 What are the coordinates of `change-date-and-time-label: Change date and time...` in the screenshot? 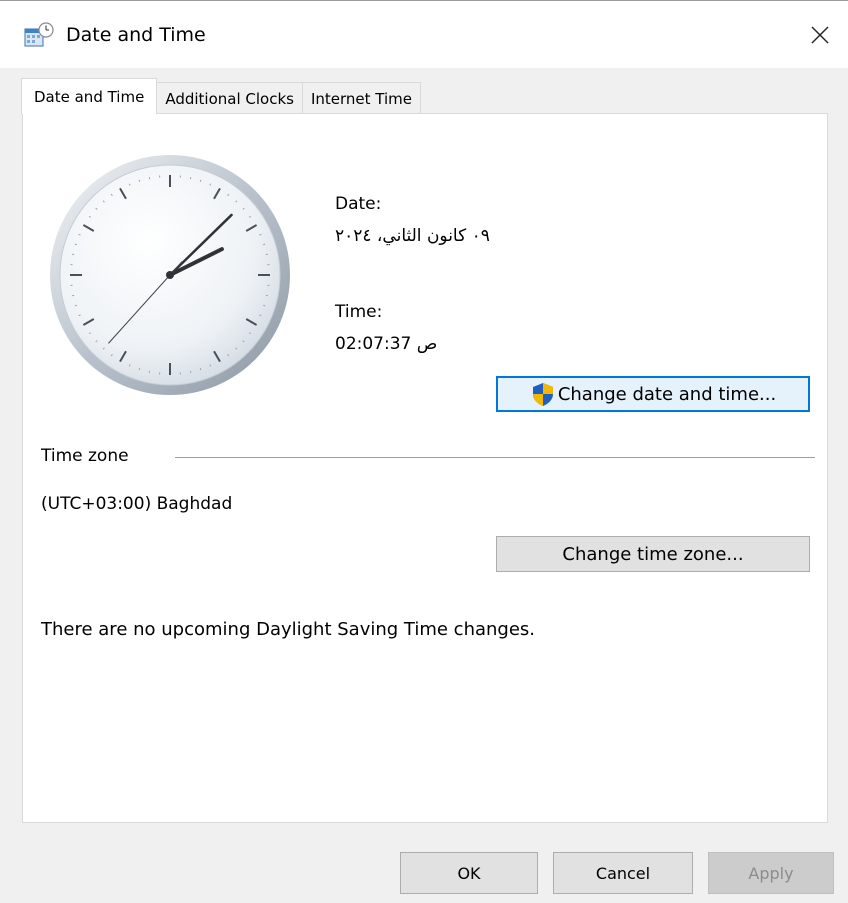 It's located at (667, 394).